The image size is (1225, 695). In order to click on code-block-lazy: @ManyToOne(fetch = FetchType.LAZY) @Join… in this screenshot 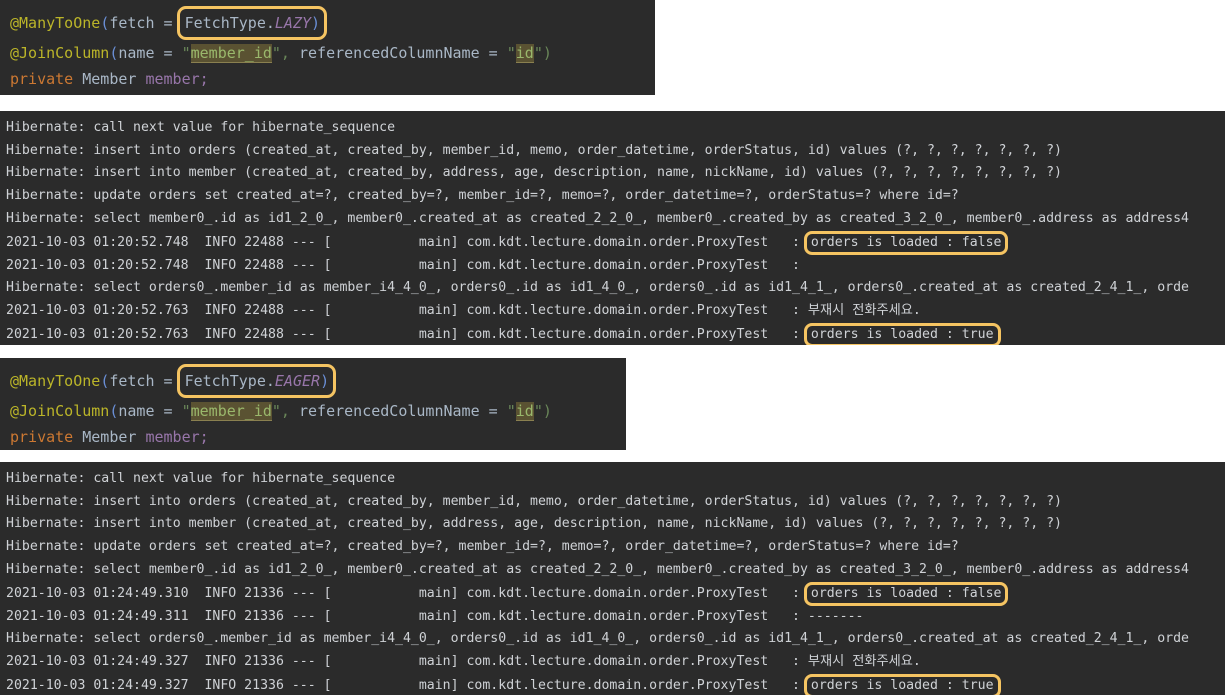, I will do `click(327, 47)`.